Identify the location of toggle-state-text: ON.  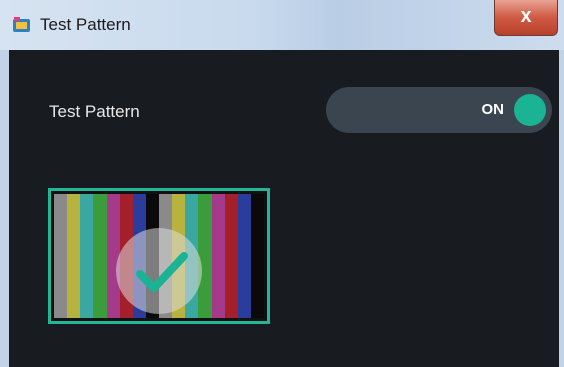
(493, 109).